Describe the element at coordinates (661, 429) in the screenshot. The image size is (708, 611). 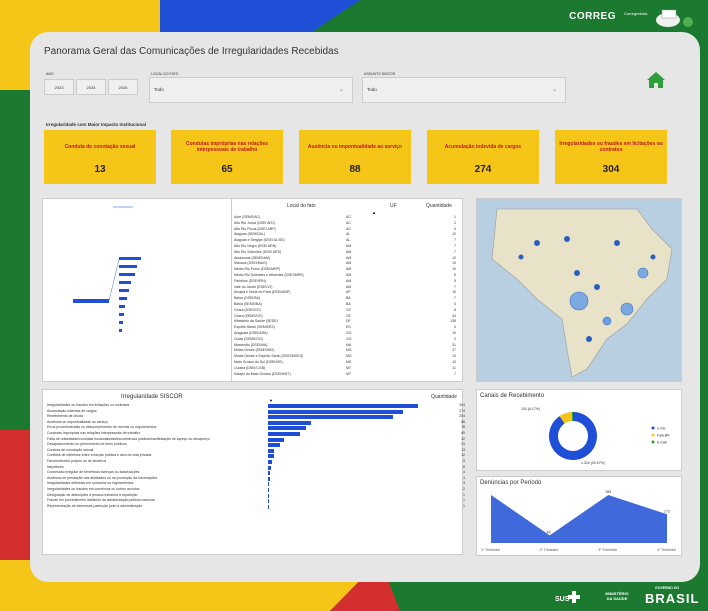
I see `legend-label: e-OU` at that location.